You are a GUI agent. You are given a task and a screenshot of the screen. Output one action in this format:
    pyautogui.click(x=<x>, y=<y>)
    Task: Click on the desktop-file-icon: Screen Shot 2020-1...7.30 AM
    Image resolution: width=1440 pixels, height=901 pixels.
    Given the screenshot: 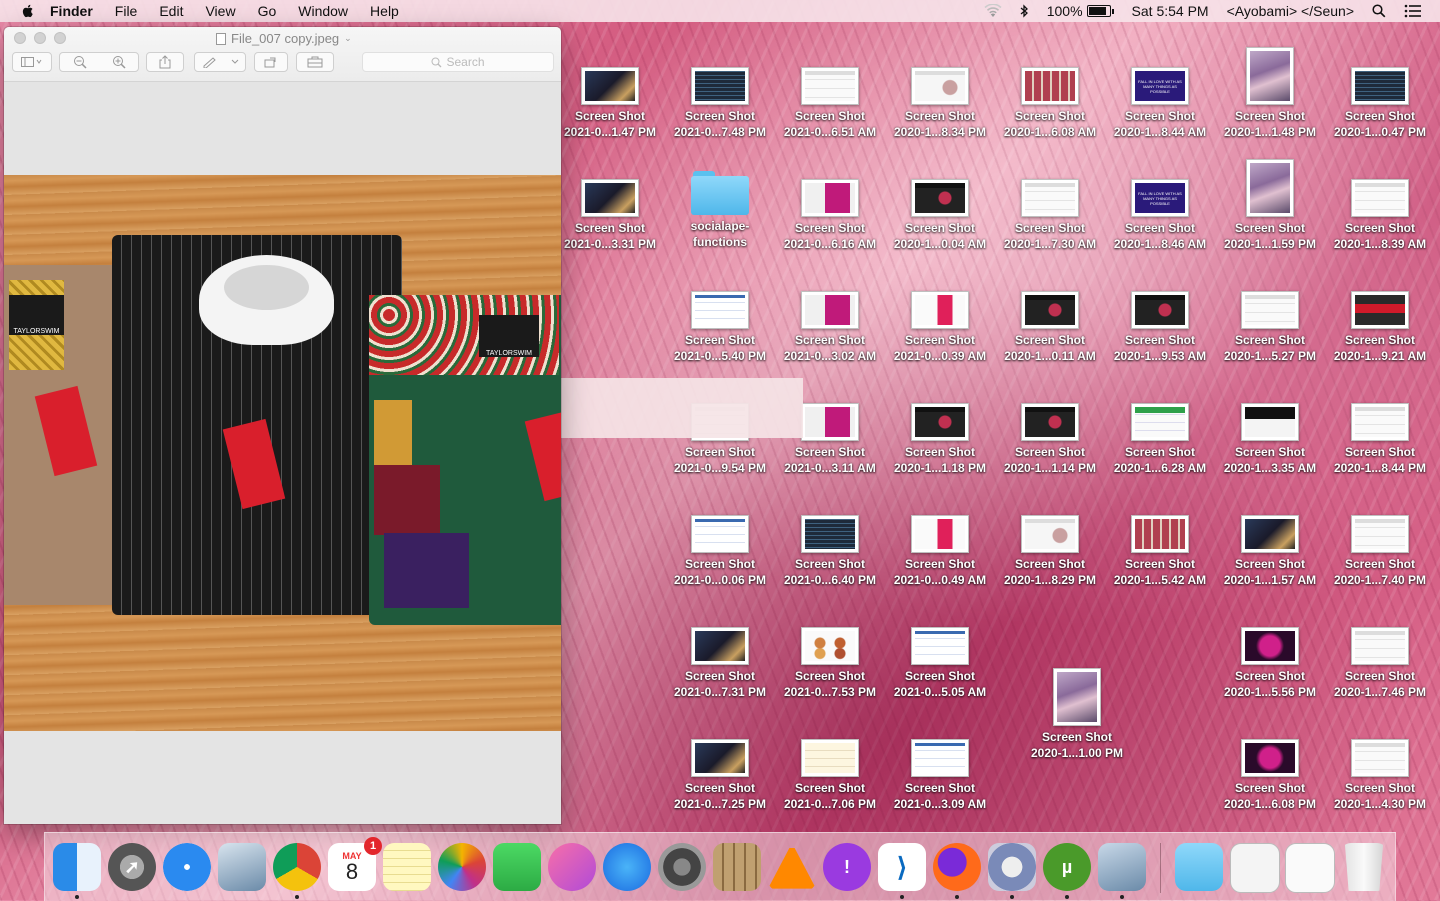 What is the action you would take?
    pyautogui.click(x=1050, y=206)
    